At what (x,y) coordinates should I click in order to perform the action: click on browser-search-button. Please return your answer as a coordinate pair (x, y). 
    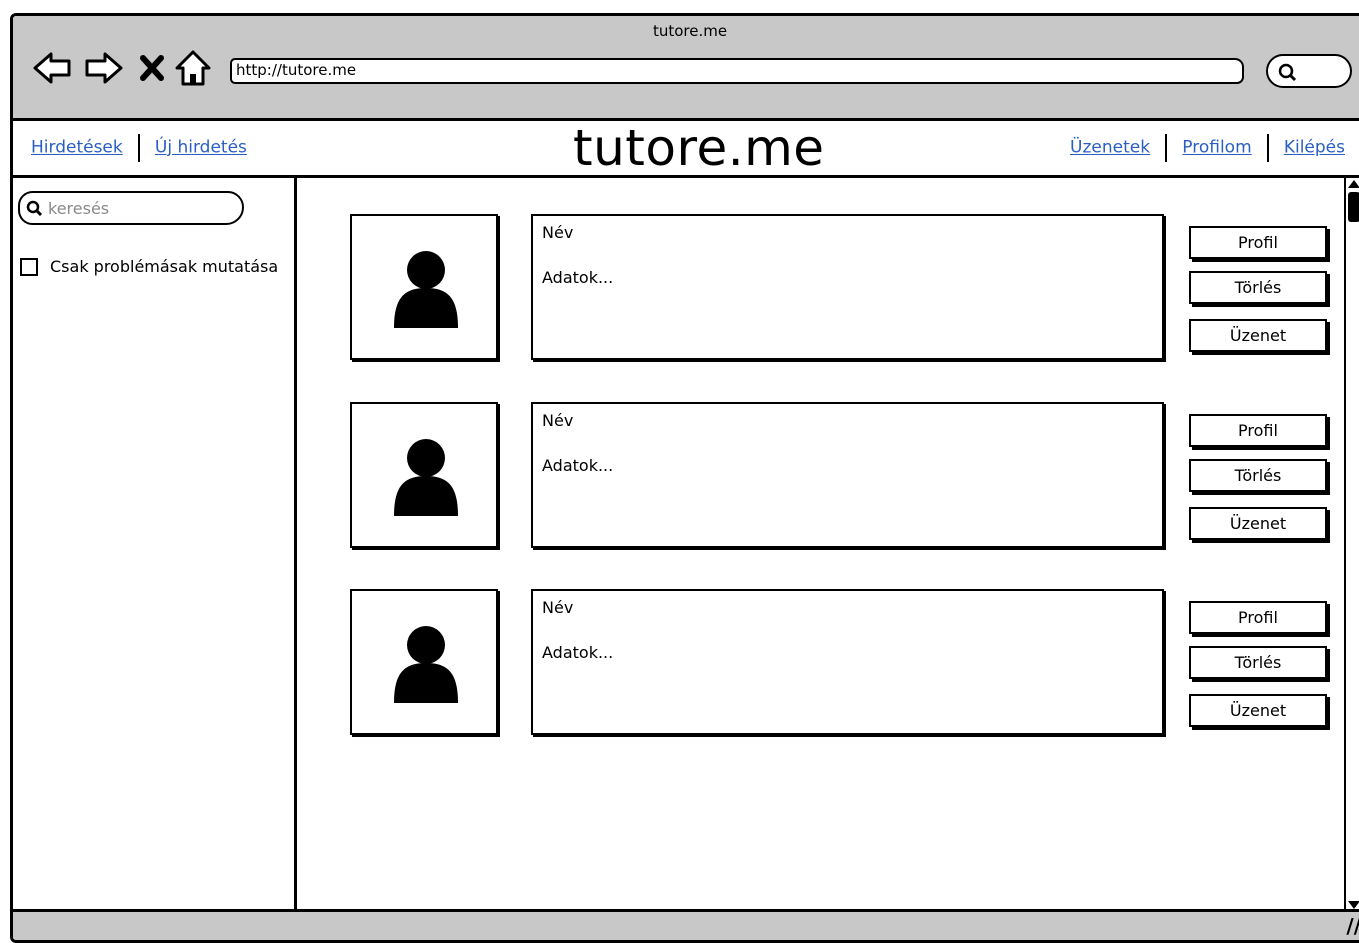
    Looking at the image, I should click on (1309, 71).